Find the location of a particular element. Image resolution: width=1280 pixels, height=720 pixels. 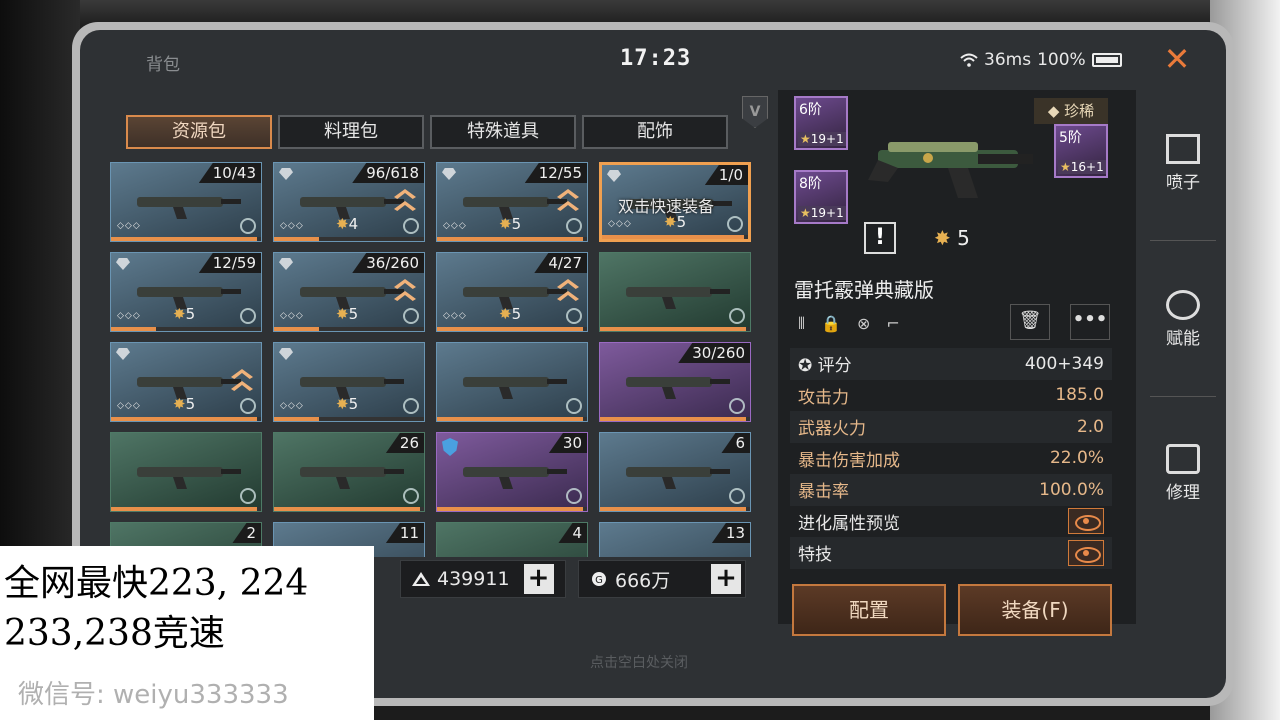

promo-line-2: 233,238竞速 is located at coordinates (114, 633).